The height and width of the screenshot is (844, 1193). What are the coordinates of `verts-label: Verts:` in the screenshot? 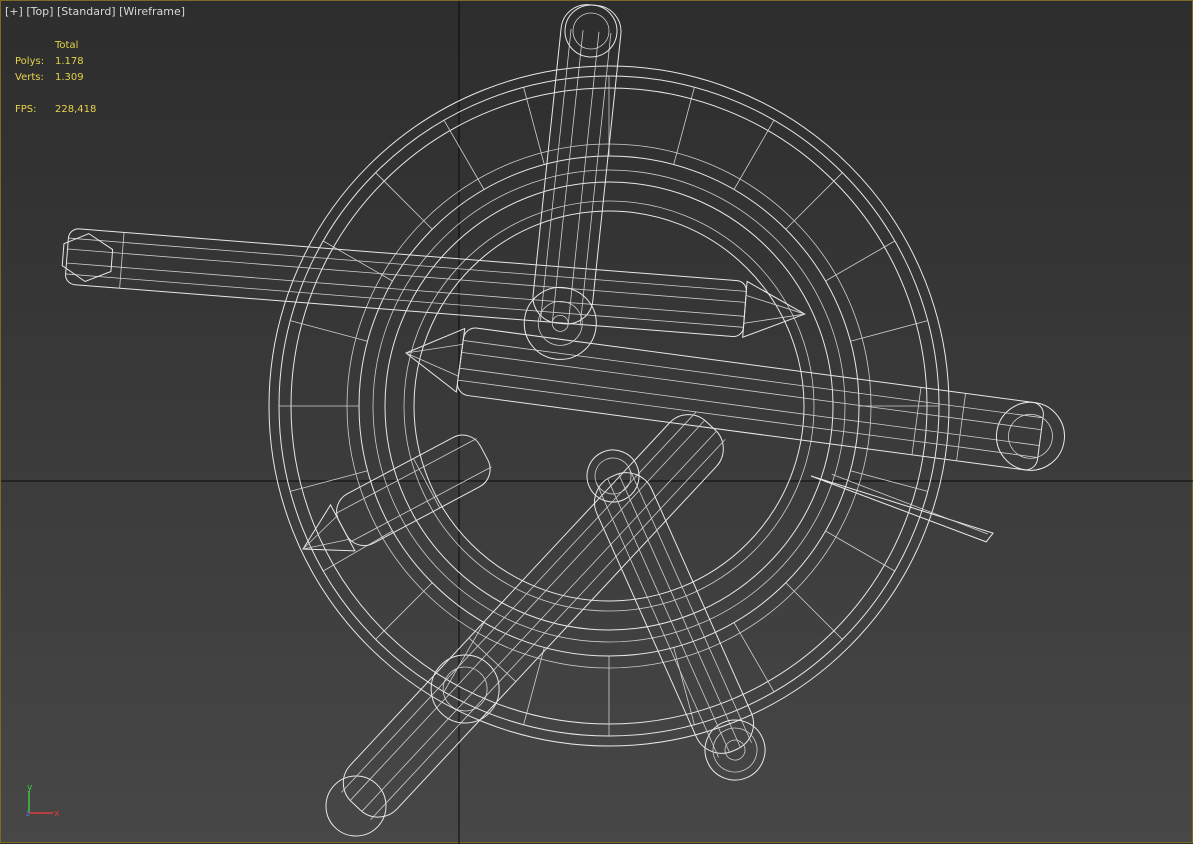 It's located at (29, 77).